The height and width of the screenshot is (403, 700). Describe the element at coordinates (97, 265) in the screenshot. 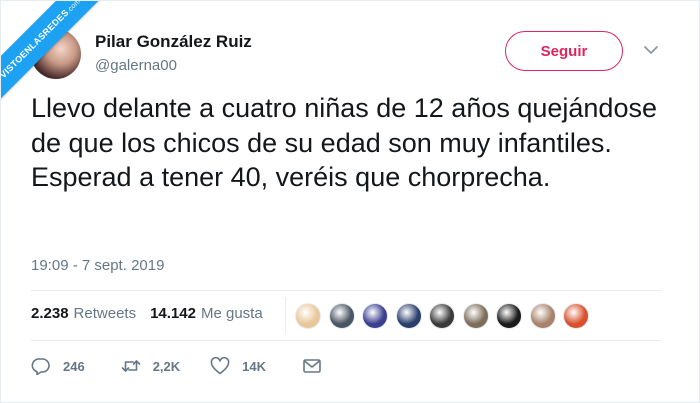

I see `tweet-timestamp: 19:09 - 7 sept. 2019` at that location.